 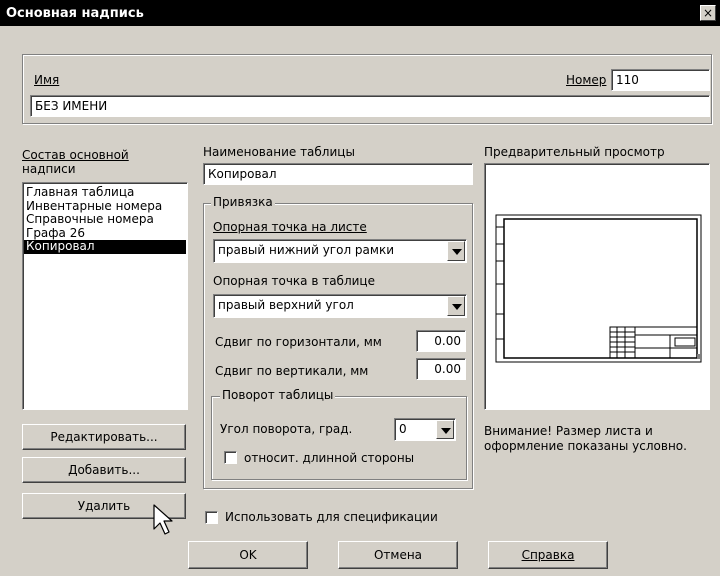 I want to click on title-bar: Основная надпись, so click(x=360, y=13).